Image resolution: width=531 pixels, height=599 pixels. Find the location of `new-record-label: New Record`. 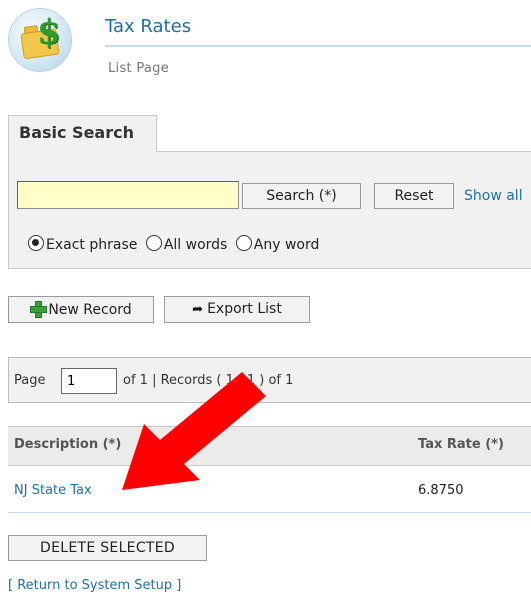

new-record-label: New Record is located at coordinates (90, 310).